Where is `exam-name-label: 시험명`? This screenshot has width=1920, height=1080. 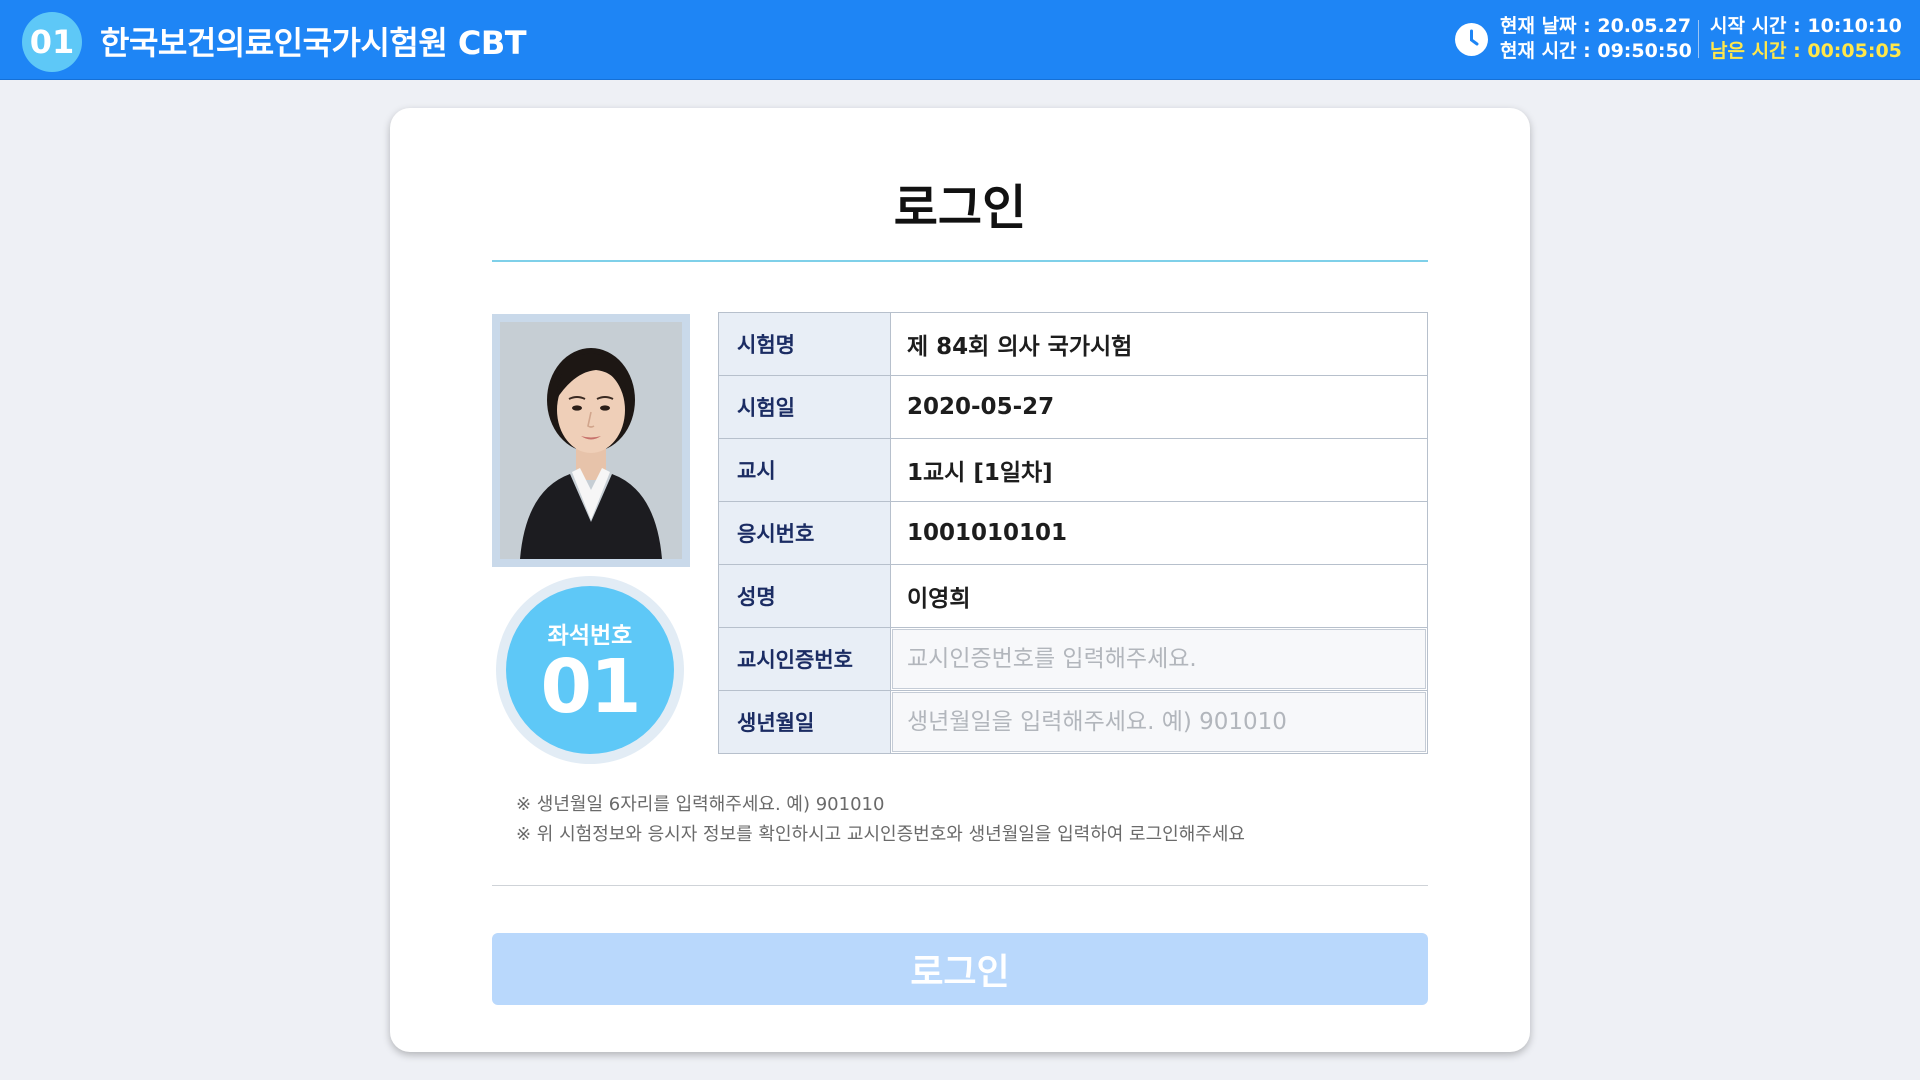
exam-name-label: 시험명 is located at coordinates (805, 344).